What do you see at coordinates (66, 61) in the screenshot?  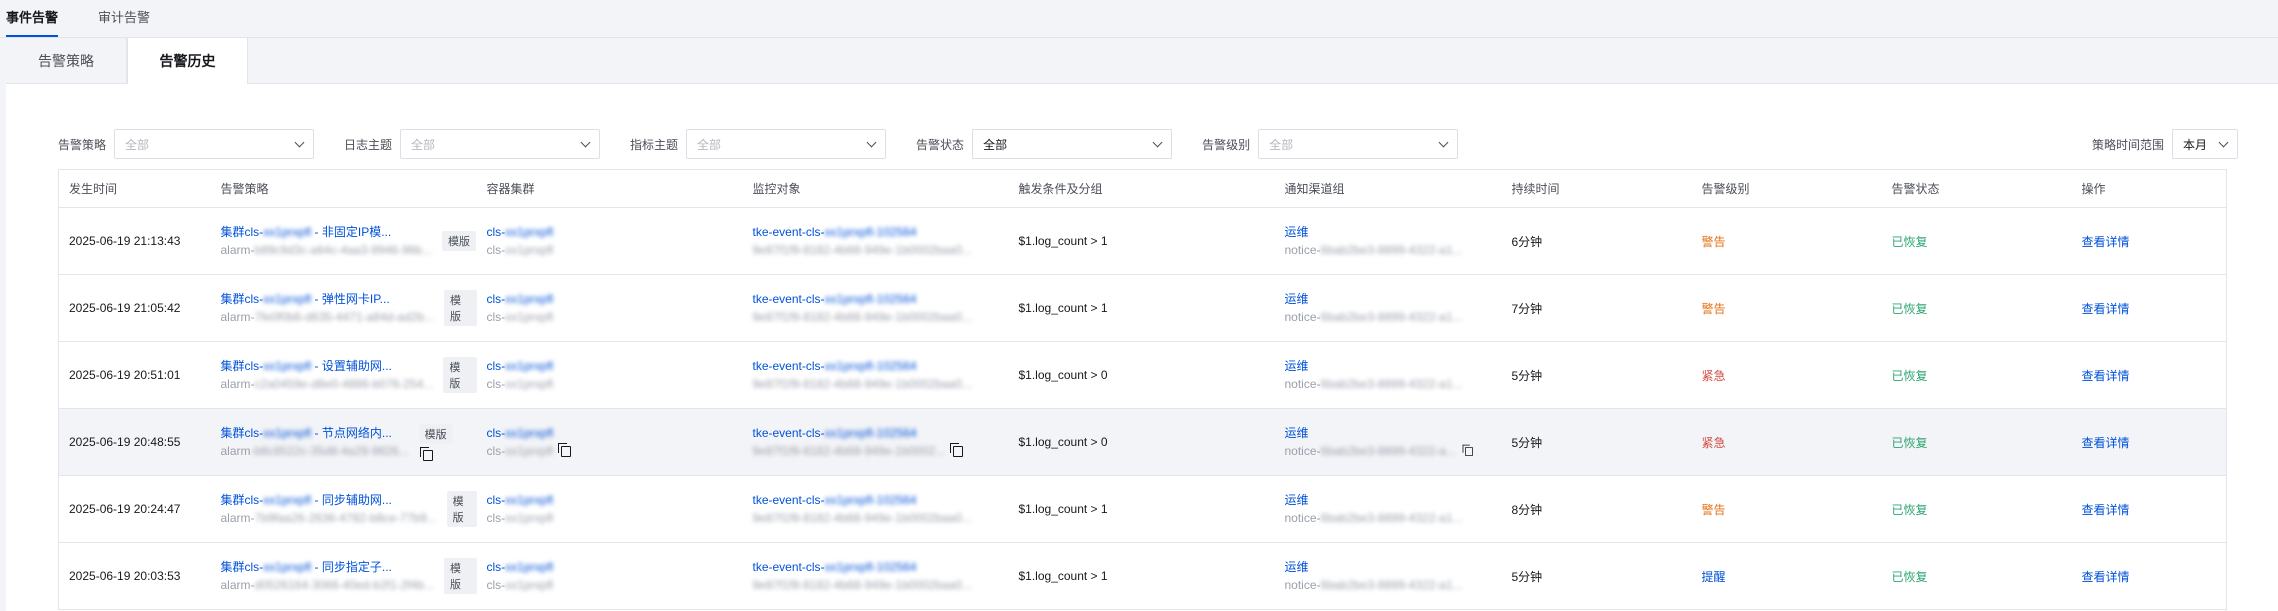 I see `tab-alarm-strategy: 告警策略` at bounding box center [66, 61].